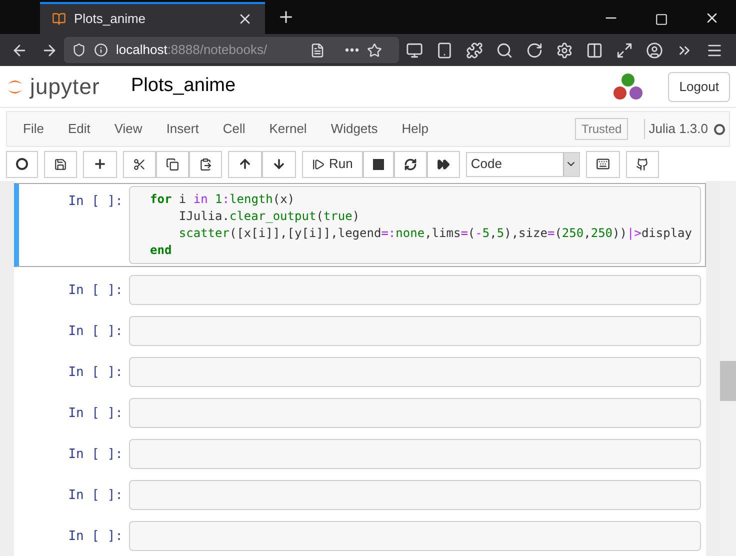 This screenshot has height=556, width=736. What do you see at coordinates (59, 19) in the screenshot?
I see `notebook-icon` at bounding box center [59, 19].